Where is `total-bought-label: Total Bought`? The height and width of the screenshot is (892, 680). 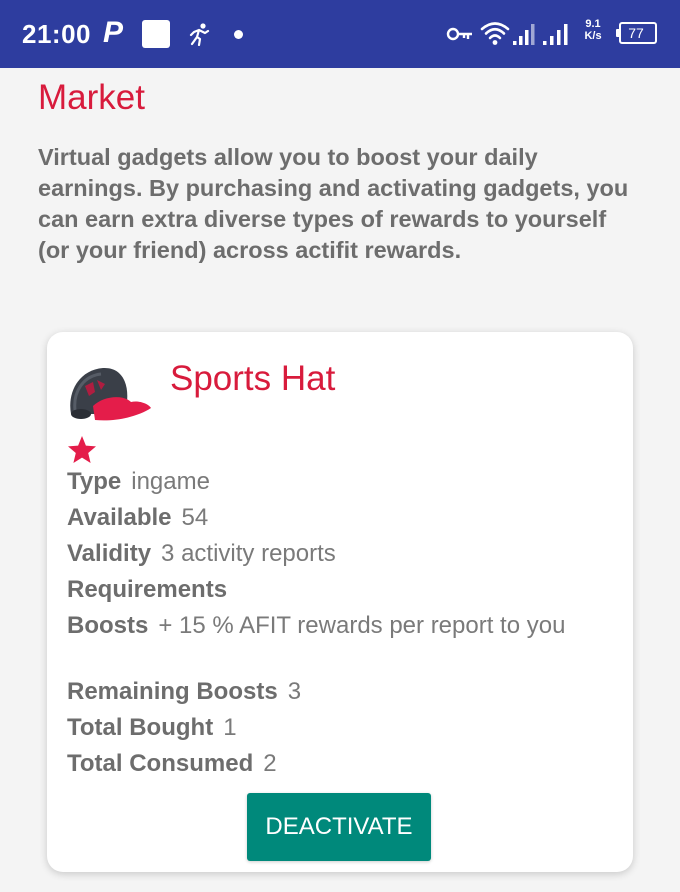 total-bought-label: Total Bought is located at coordinates (140, 727).